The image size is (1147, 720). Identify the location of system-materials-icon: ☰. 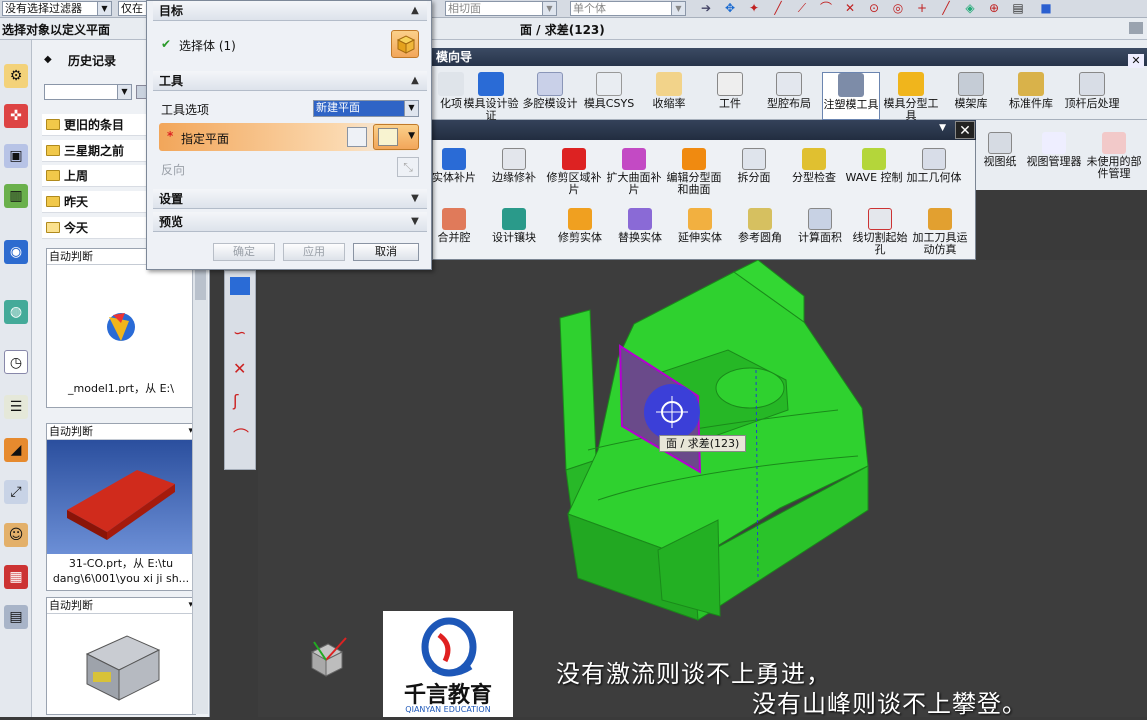
(16, 407).